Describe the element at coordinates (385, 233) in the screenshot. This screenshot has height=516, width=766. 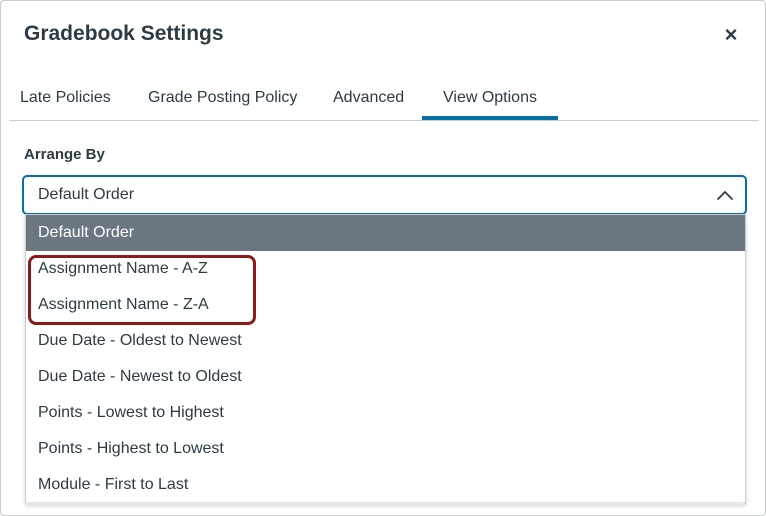
I see `option-default-order: Default Order` at that location.